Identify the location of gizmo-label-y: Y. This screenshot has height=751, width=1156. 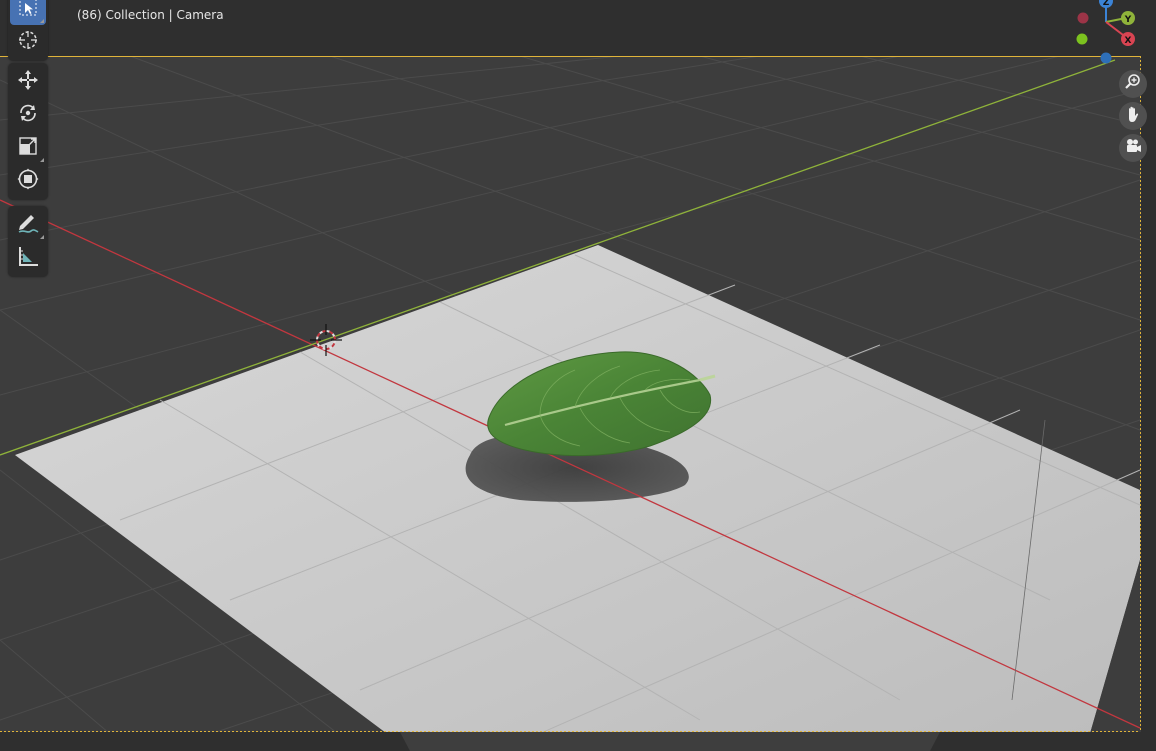
(1128, 20).